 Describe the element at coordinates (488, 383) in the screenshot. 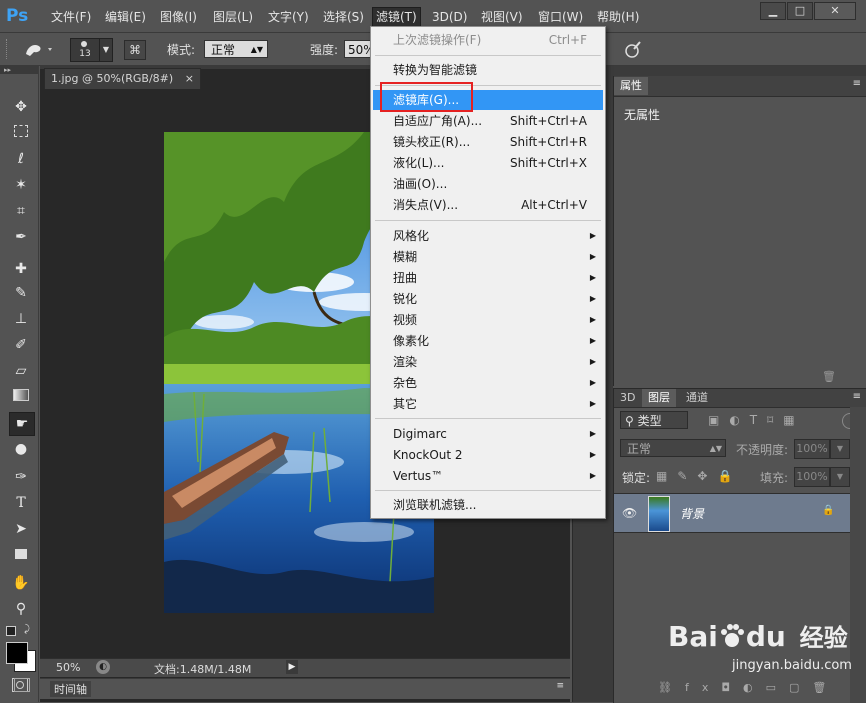

I see `menu-item-noise: 杂色 ▶` at that location.